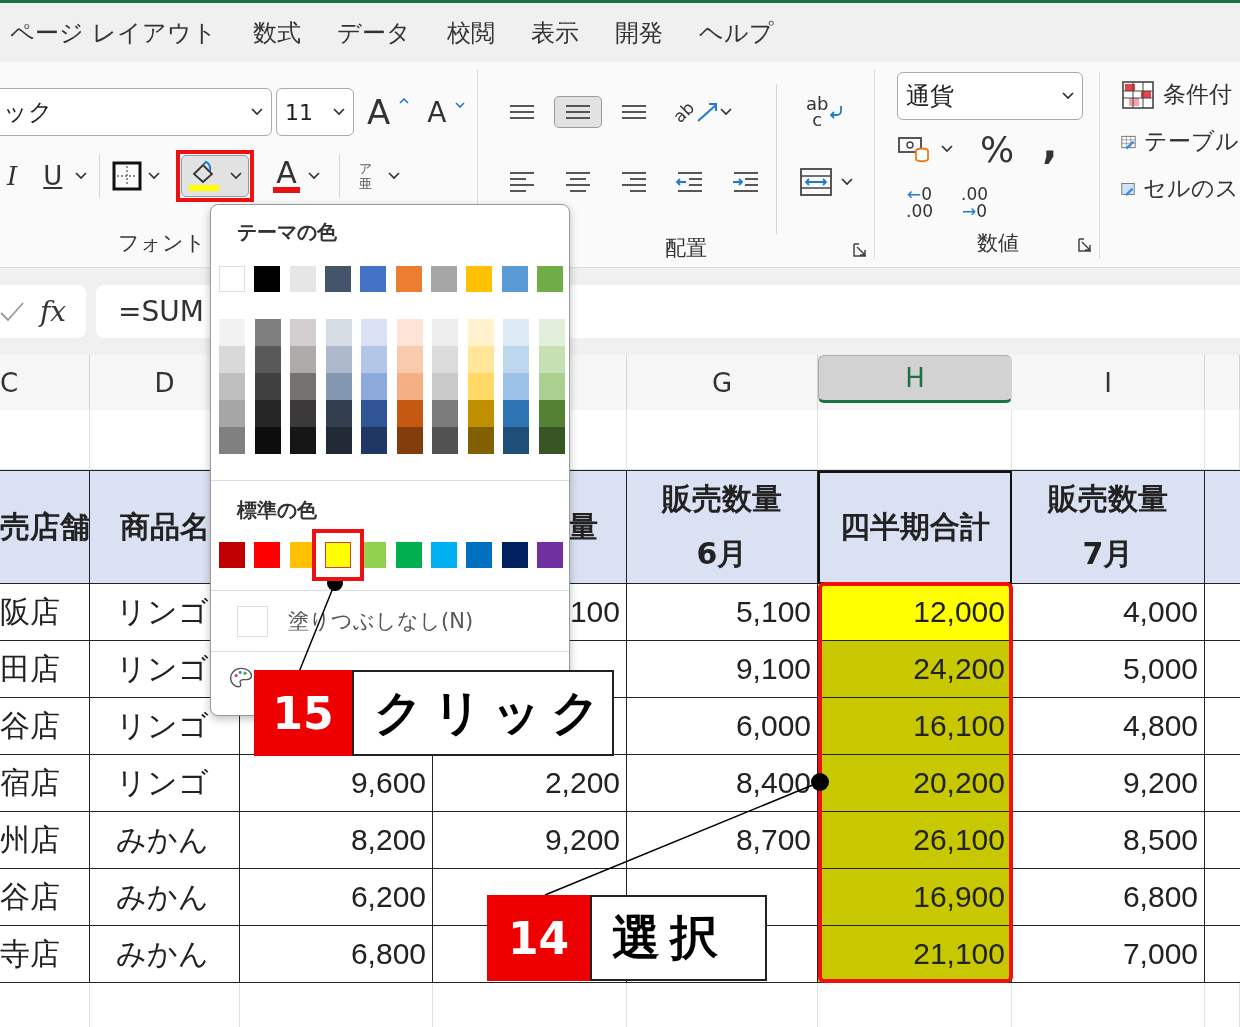 This screenshot has height=1027, width=1240. Describe the element at coordinates (1180, 94) in the screenshot. I see `style-button: 条件付` at that location.